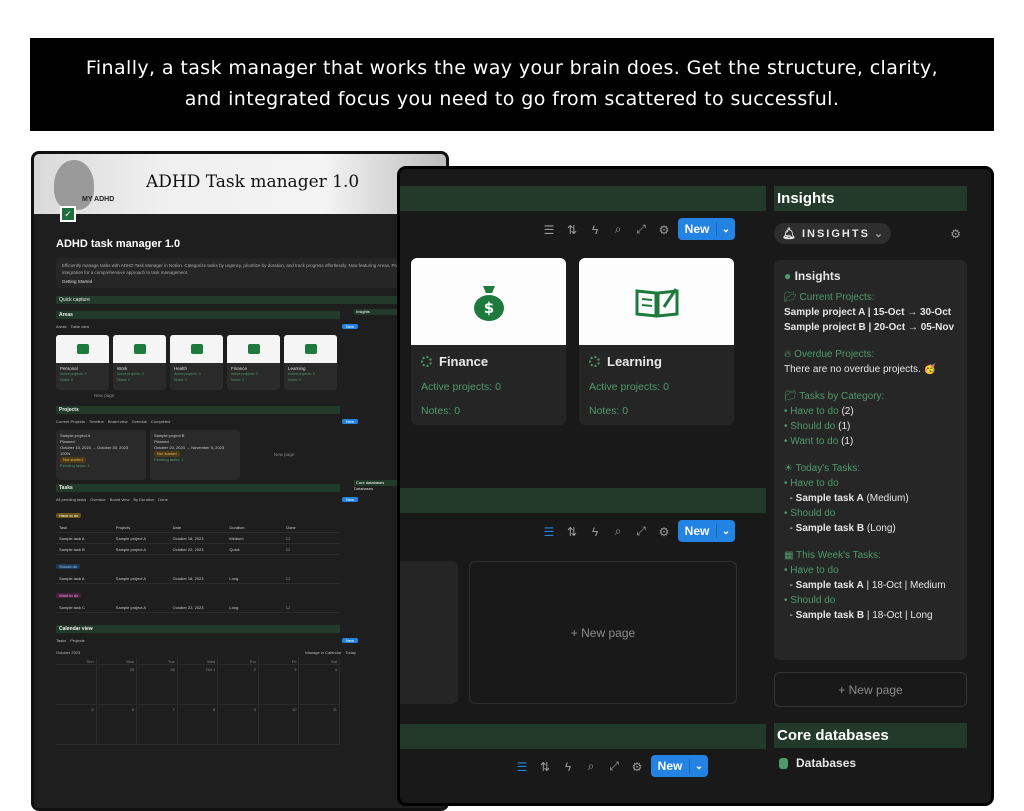 Image resolution: width=1024 pixels, height=811 pixels. What do you see at coordinates (833, 233) in the screenshot?
I see `insights-view-tab: 🔔︎ INSIGHTS ⌄` at bounding box center [833, 233].